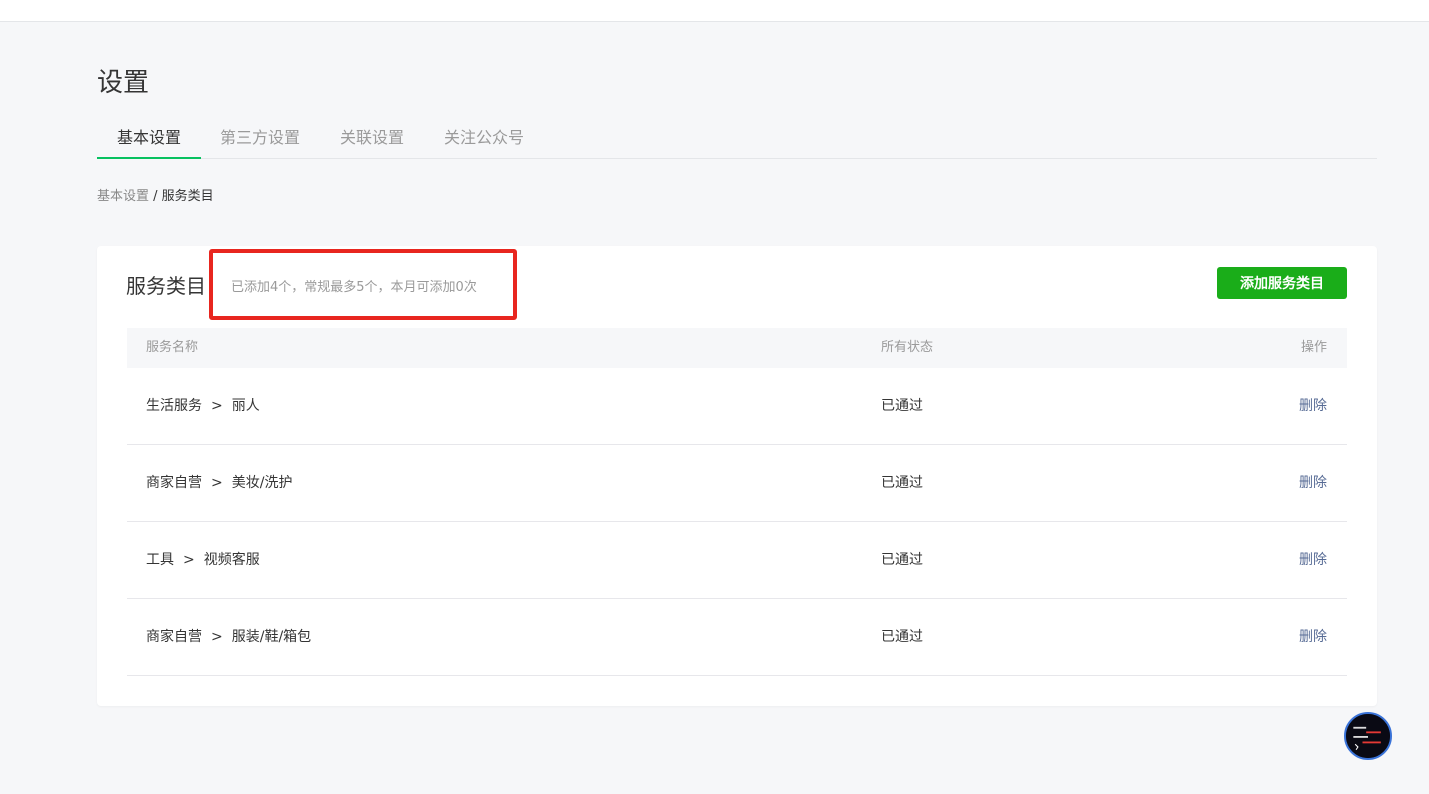 This screenshot has height=794, width=1429. What do you see at coordinates (737, 483) in the screenshot?
I see `table-row: 商家自营 > 美妆/洗护 已通过 删除` at bounding box center [737, 483].